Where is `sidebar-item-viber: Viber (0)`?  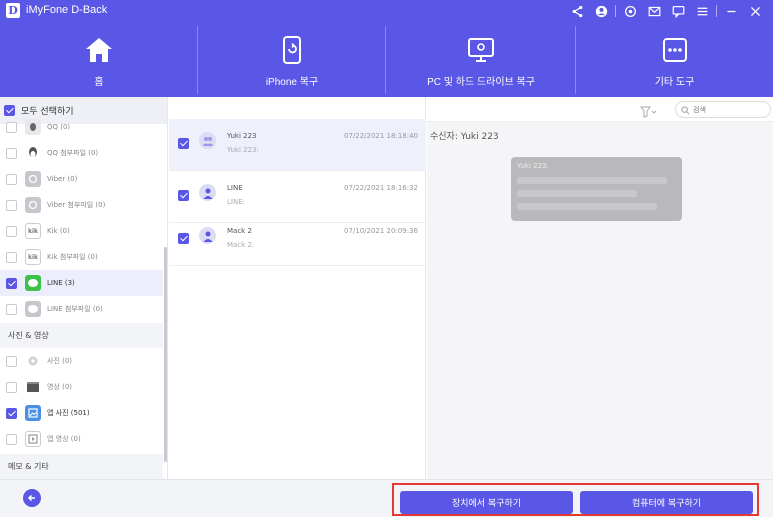
sidebar-item-viber: Viber (0) is located at coordinates (81, 179).